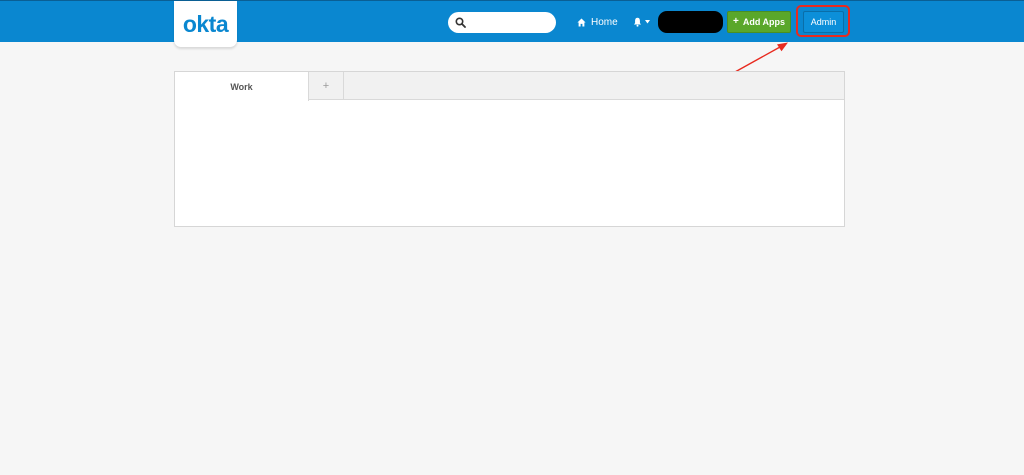  I want to click on top-navigation-bar: okta Home + Add Apps Admin, so click(512, 23).